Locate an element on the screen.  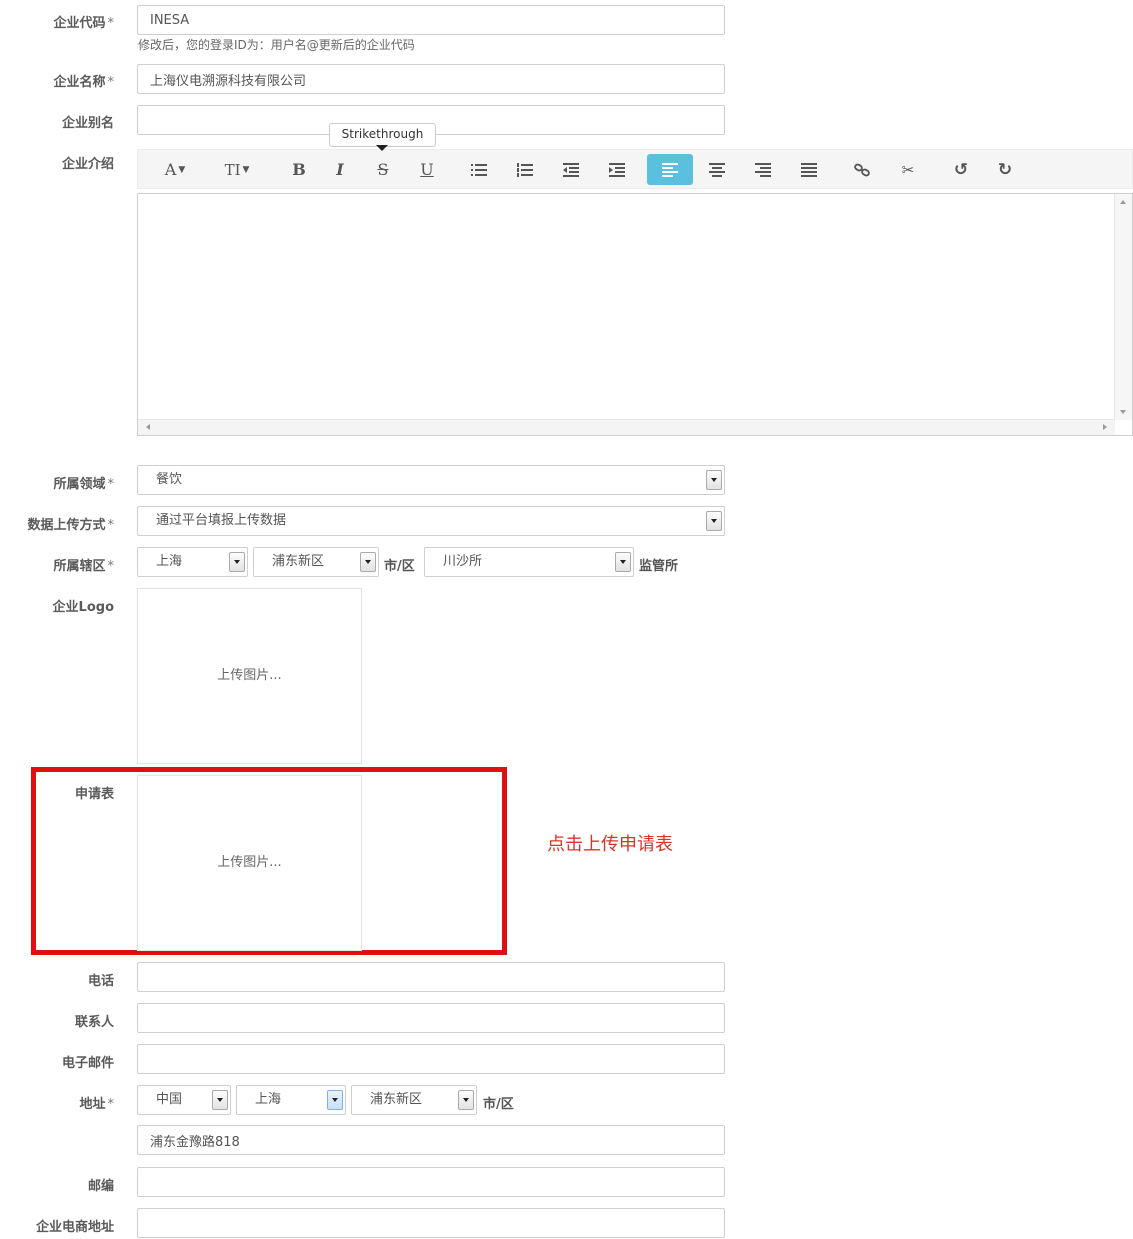
undo-button: ↺ is located at coordinates (961, 169).